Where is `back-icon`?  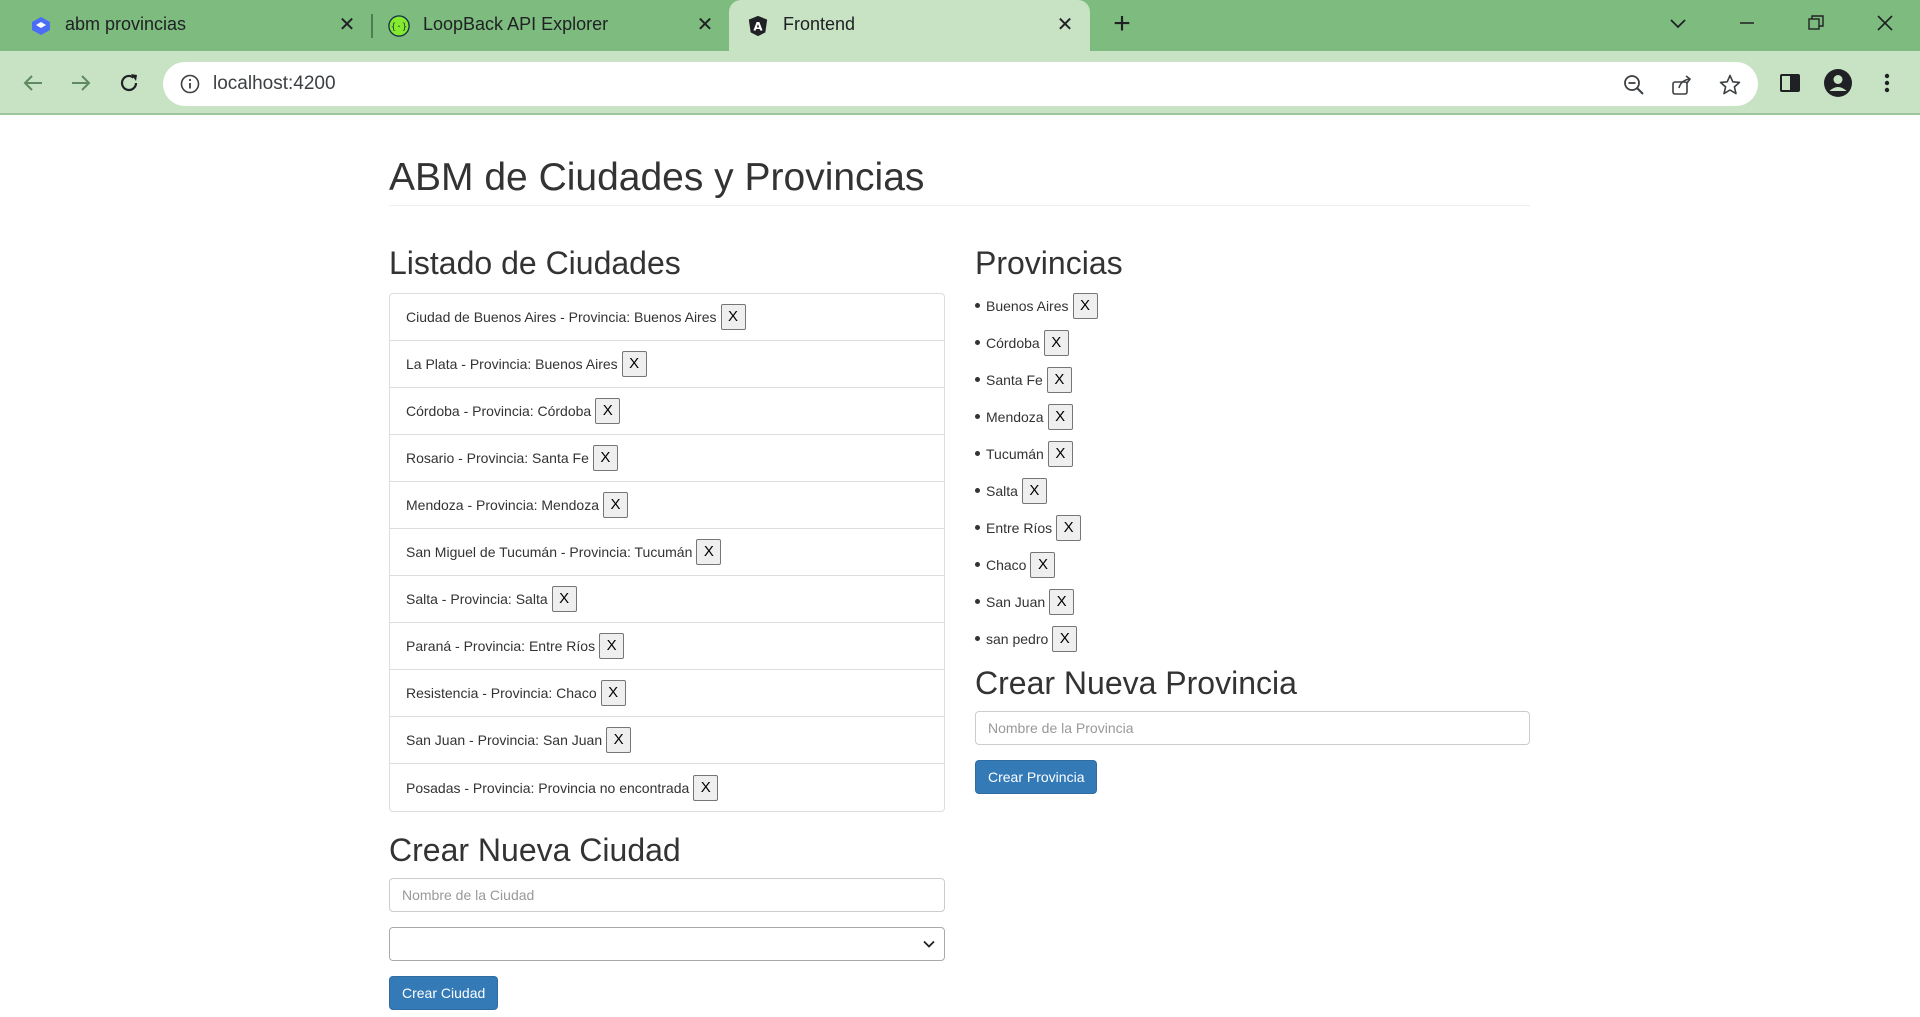
back-icon is located at coordinates (33, 83).